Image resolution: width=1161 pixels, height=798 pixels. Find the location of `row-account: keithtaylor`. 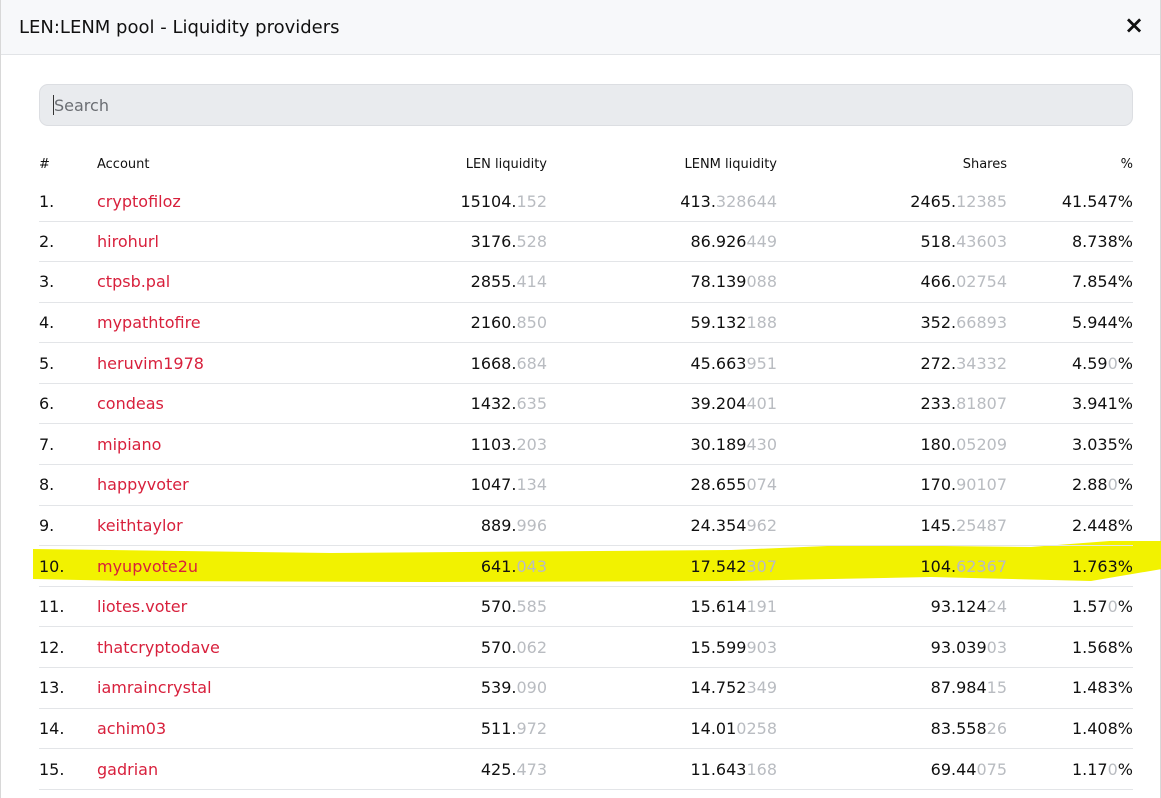

row-account: keithtaylor is located at coordinates (197, 526).